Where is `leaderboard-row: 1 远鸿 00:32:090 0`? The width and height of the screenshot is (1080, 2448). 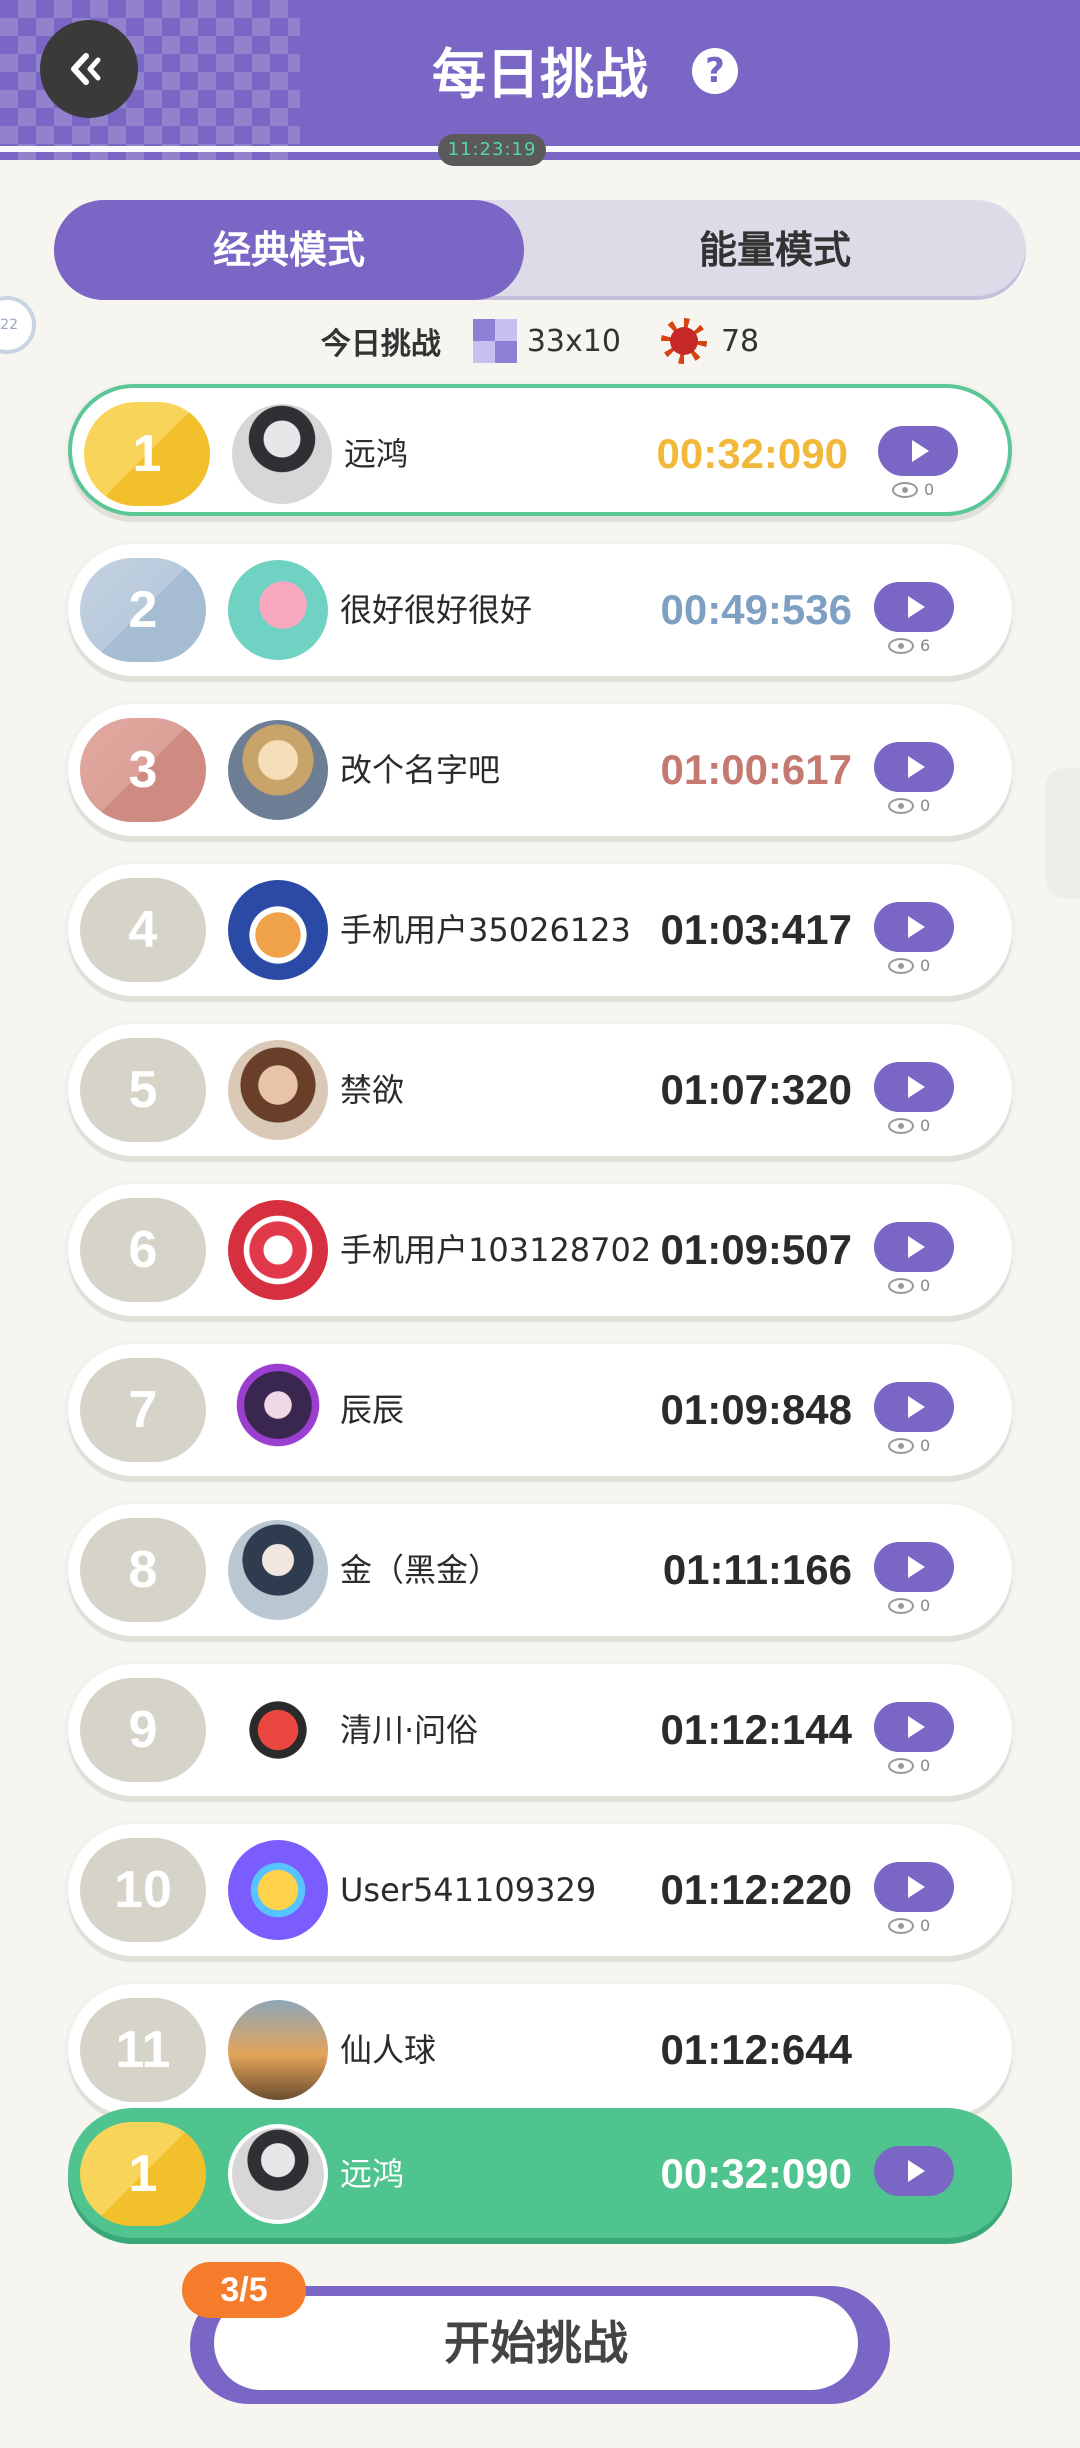 leaderboard-row: 1 远鸿 00:32:090 0 is located at coordinates (540, 450).